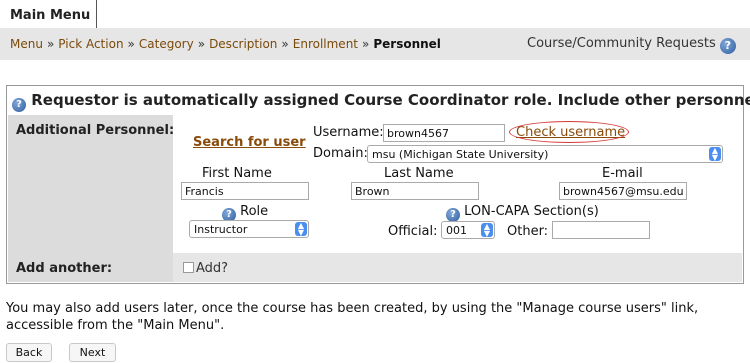 The image size is (750, 363). What do you see at coordinates (237, 173) in the screenshot?
I see `first-name-header: First Name` at bounding box center [237, 173].